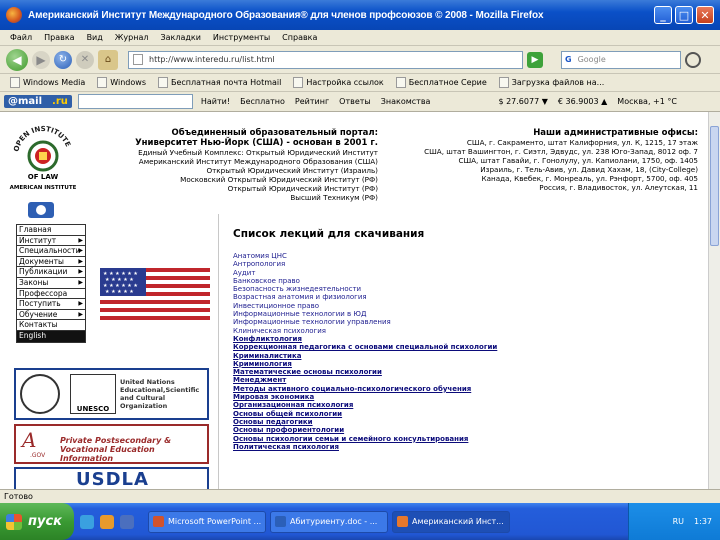 This screenshot has width=720, height=540. What do you see at coordinates (43, 159) in the screenshot?
I see `institute-logo: OPEN INSTITUTE OF LAW AMERICAN INSTITUTE` at bounding box center [43, 159].